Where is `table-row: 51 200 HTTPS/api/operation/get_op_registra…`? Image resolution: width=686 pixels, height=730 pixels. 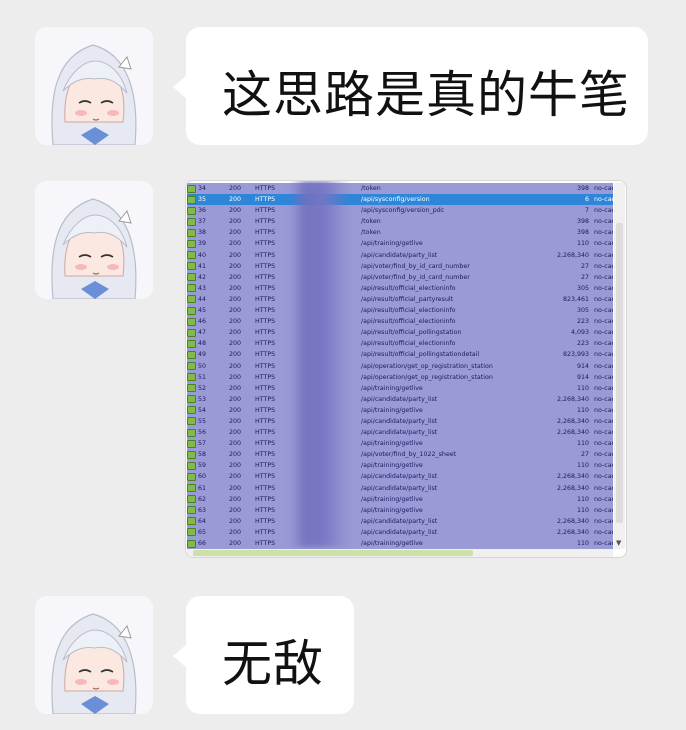
table-row: 51 200 HTTPS/api/operation/get_op_registra… is located at coordinates (400, 377).